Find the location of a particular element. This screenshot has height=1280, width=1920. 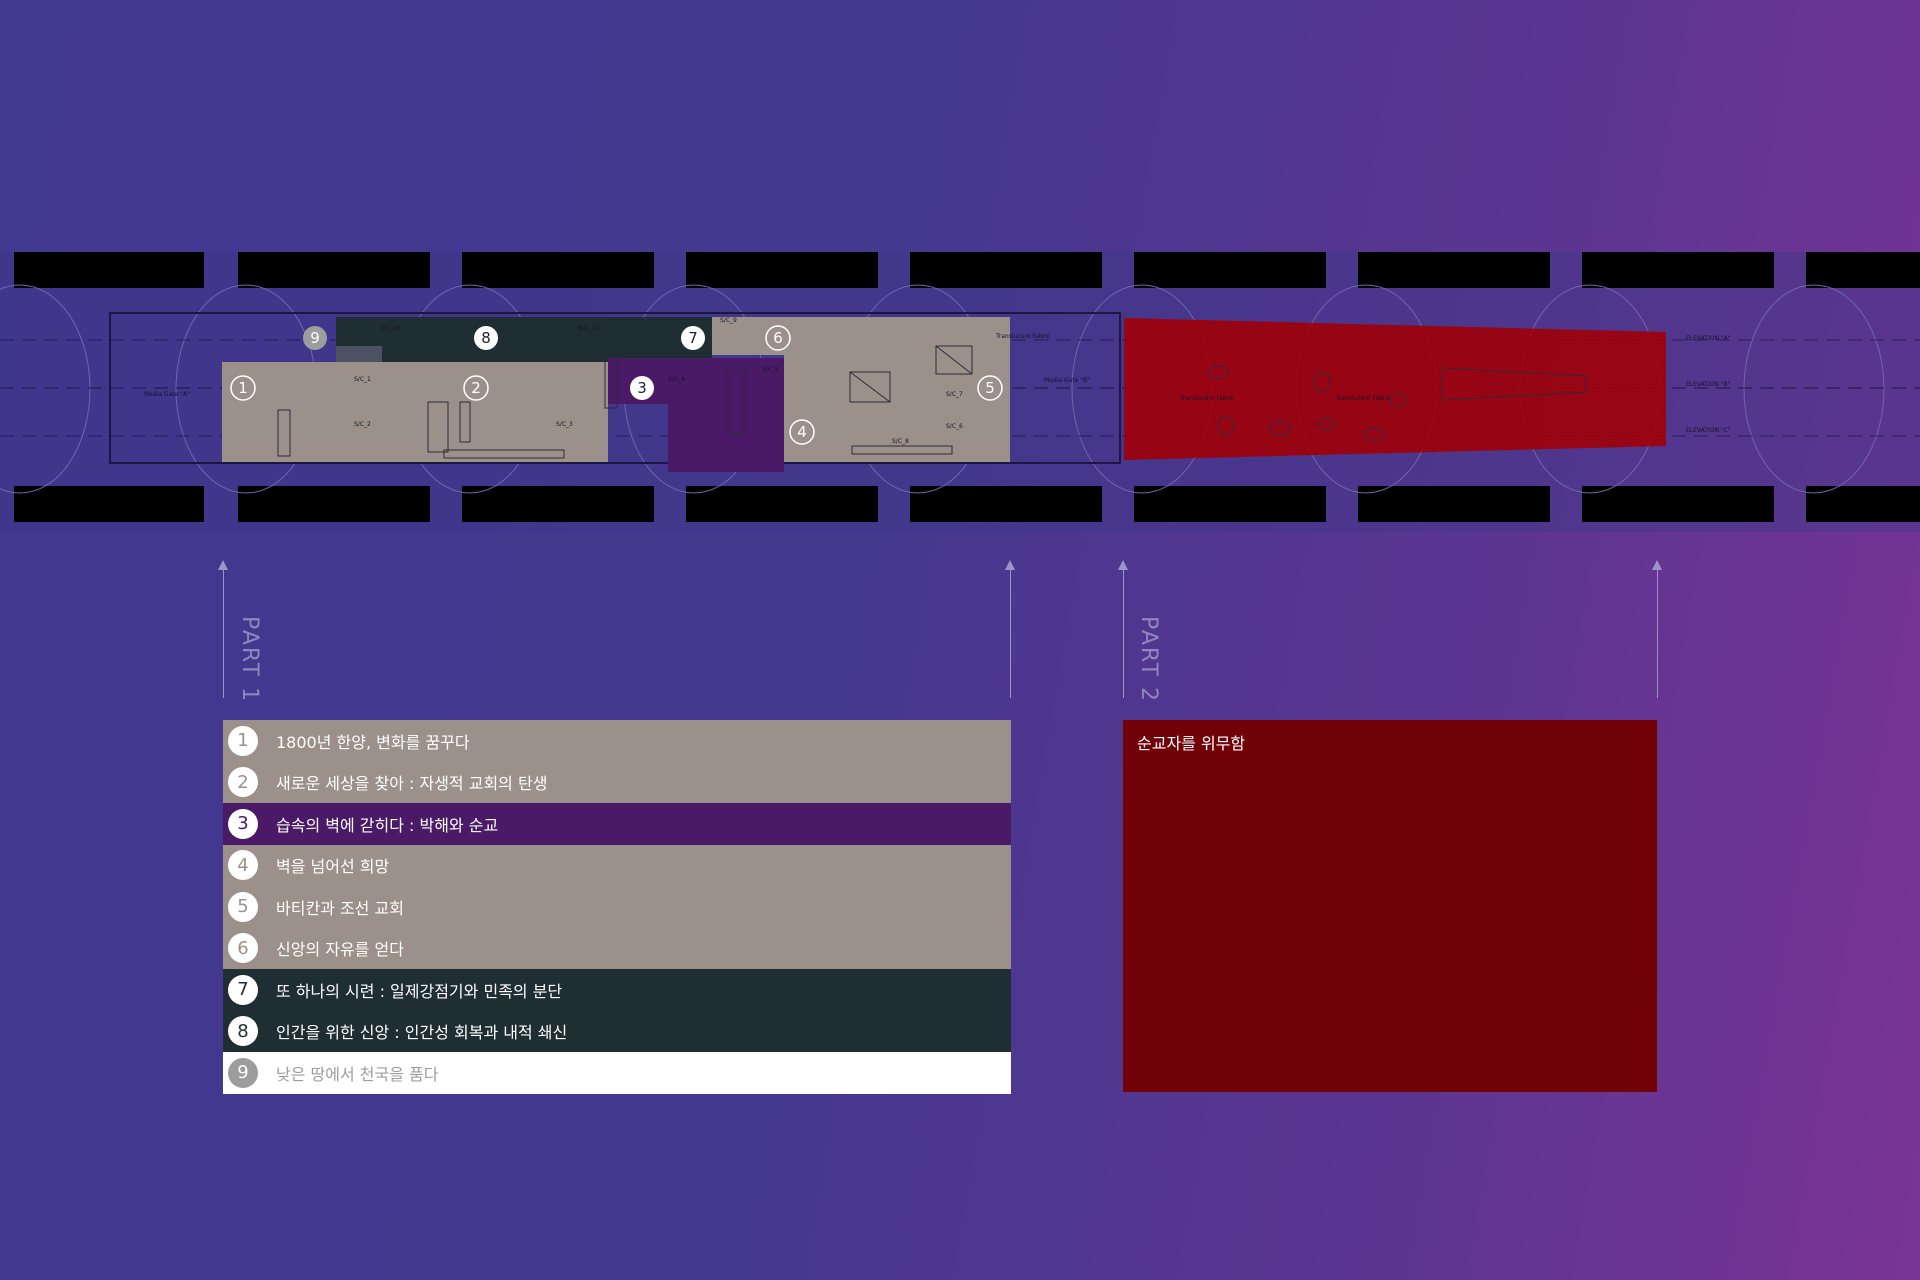

sc-8-label: S/C_8 is located at coordinates (900, 441).